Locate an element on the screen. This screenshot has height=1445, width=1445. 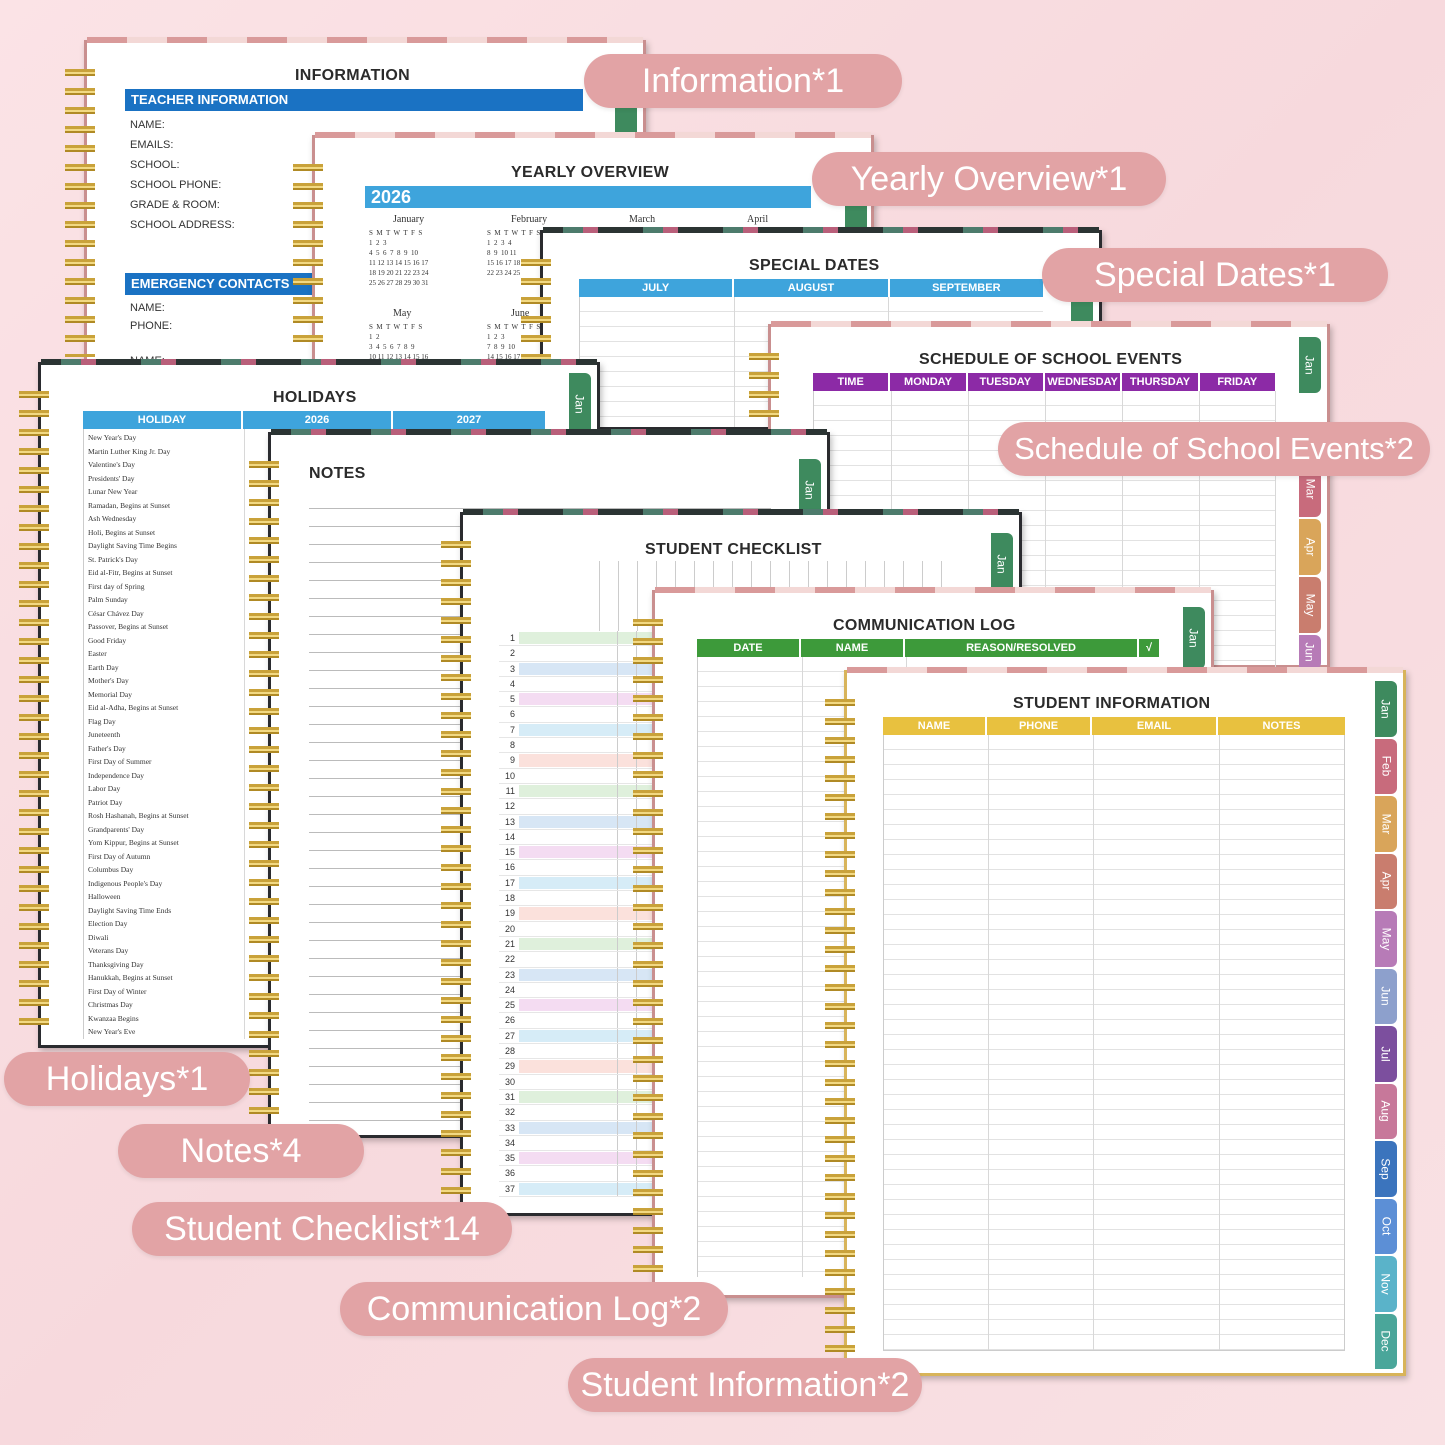
row-number: 14 is located at coordinates (509, 836).